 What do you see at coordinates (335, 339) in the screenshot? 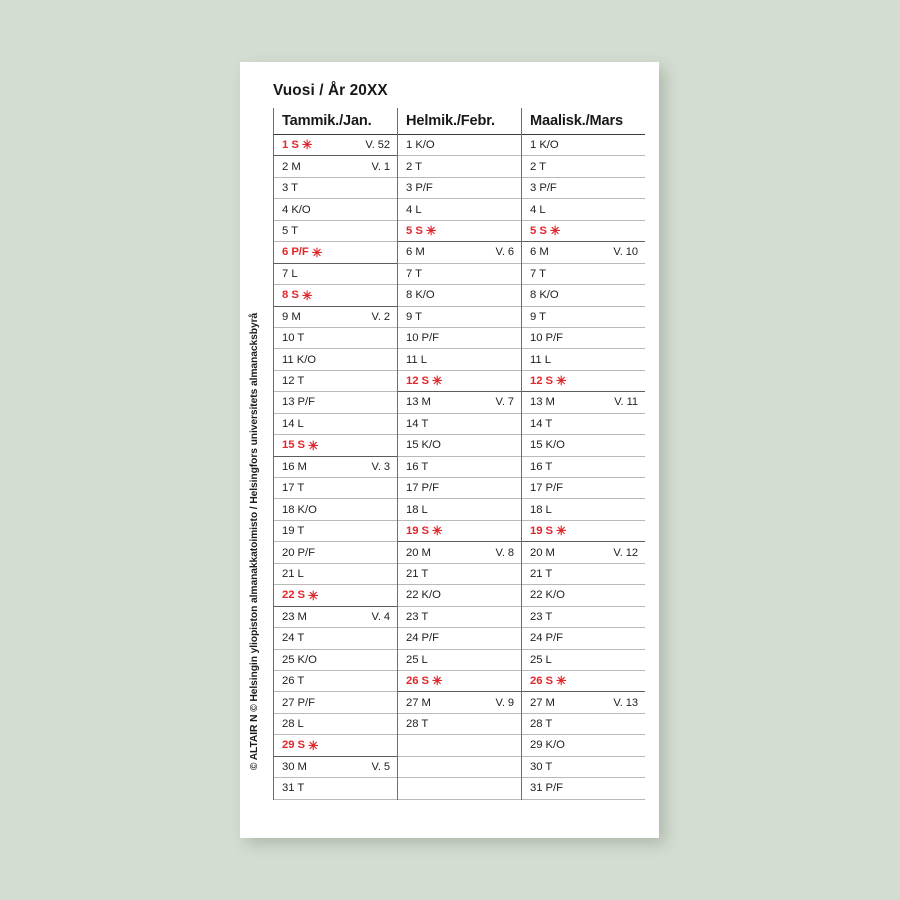
I see `day-row: 10 T` at bounding box center [335, 339].